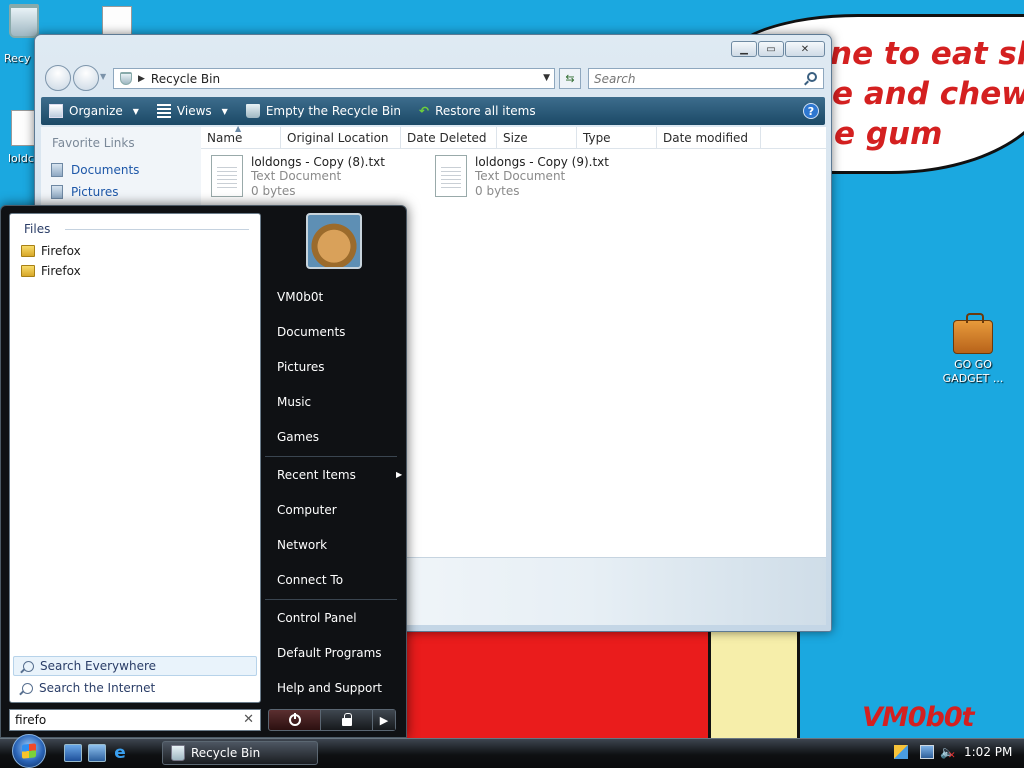  I want to click on close-button: ✕, so click(805, 49).